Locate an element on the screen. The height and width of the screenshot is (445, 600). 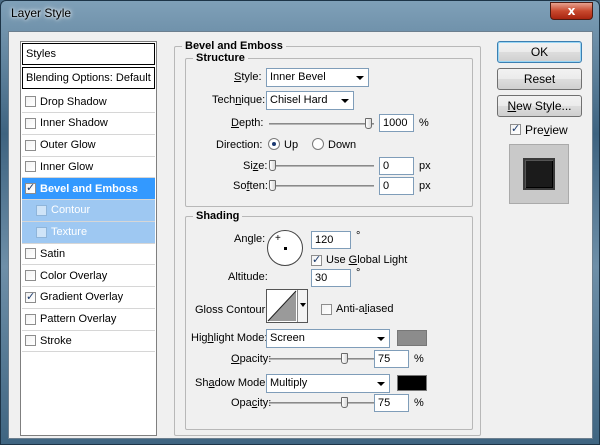
size-label: Size: is located at coordinates (255, 166).